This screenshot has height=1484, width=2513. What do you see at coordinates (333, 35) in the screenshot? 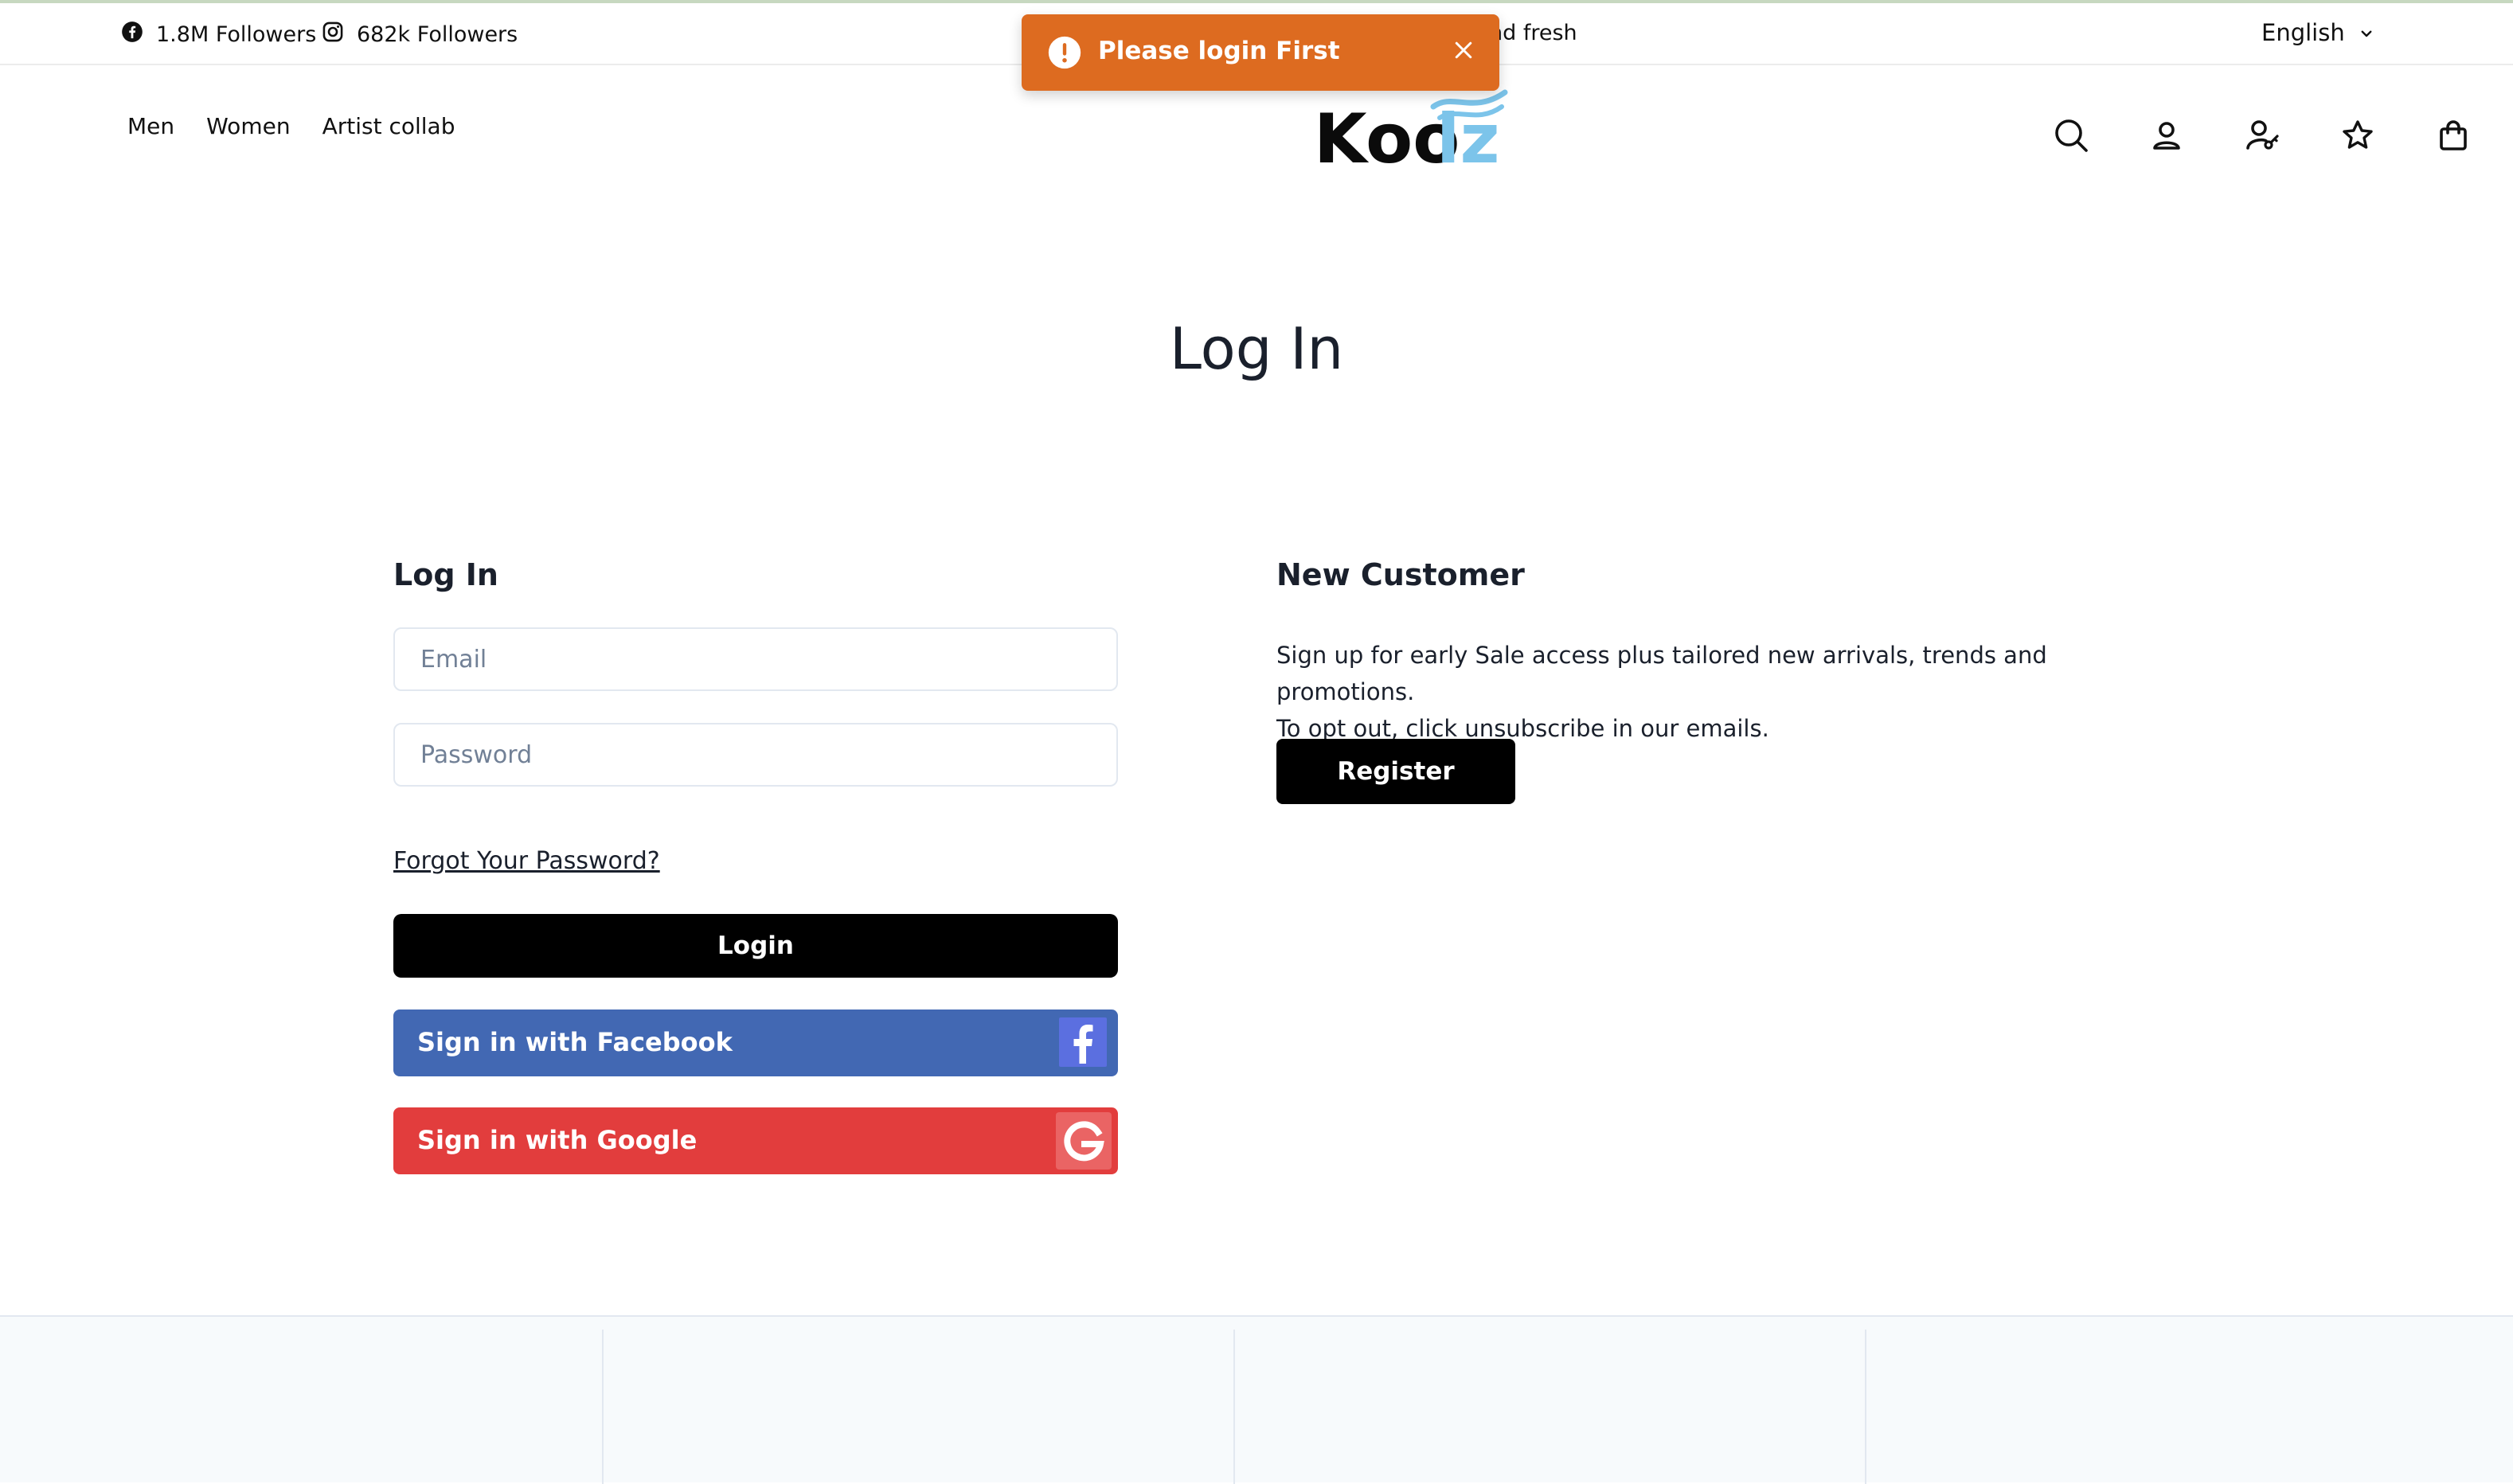
I see `instagram-icon` at bounding box center [333, 35].